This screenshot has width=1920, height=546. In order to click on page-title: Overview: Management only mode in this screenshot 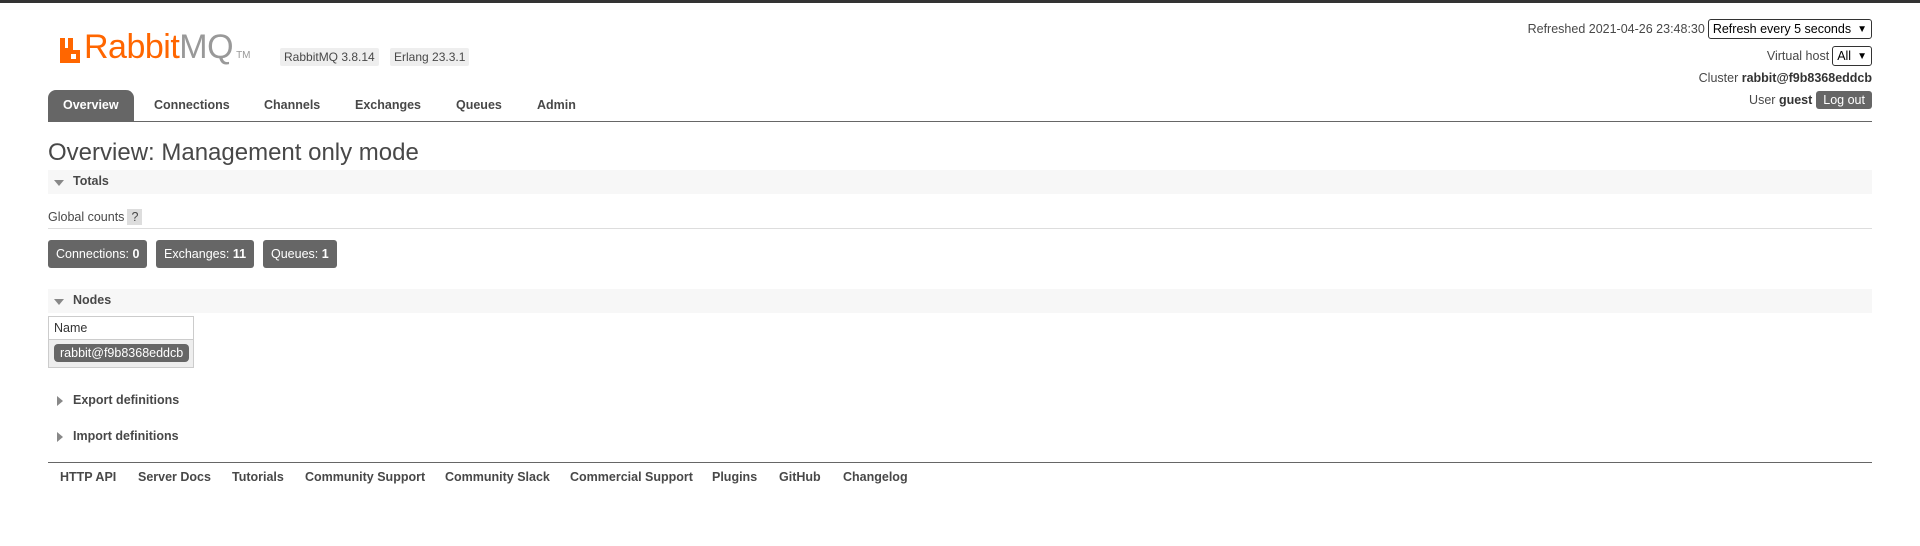, I will do `click(233, 152)`.